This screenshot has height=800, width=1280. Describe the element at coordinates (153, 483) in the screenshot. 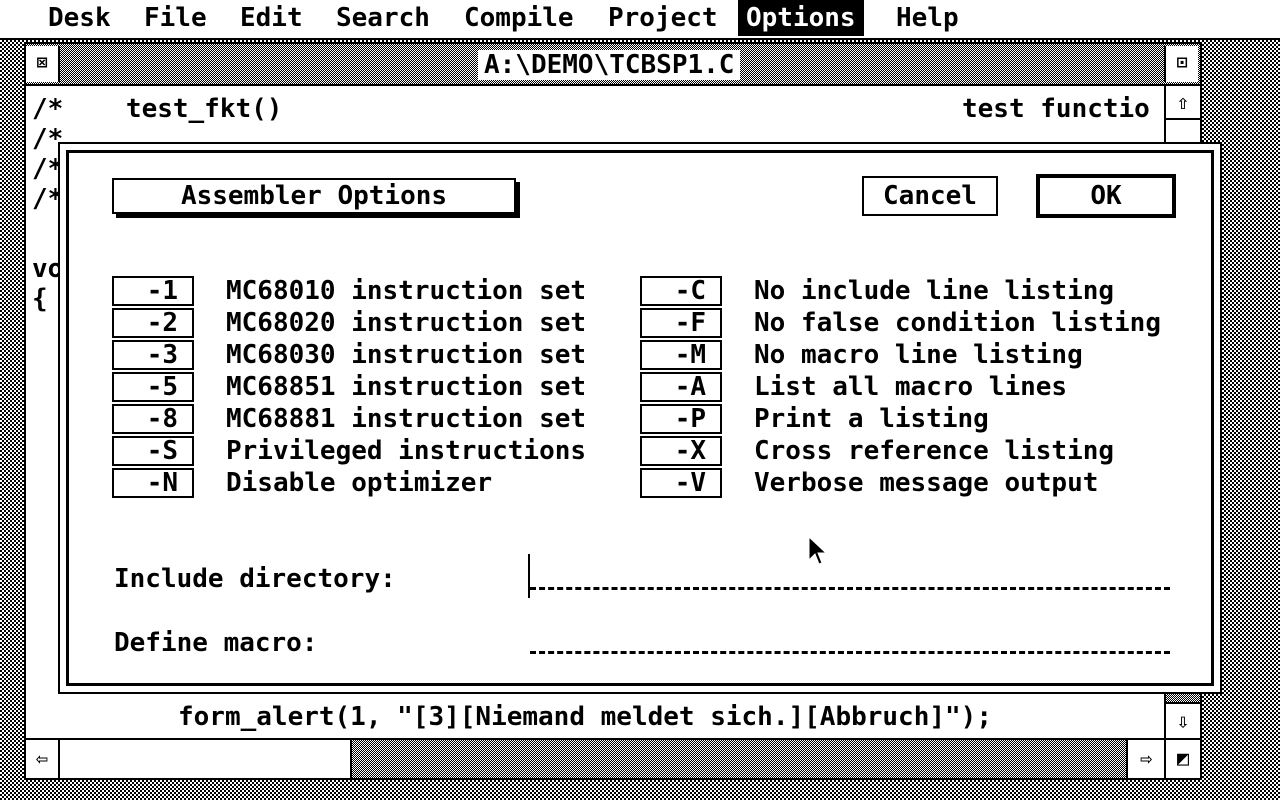

I see `option-key-n: -N` at that location.